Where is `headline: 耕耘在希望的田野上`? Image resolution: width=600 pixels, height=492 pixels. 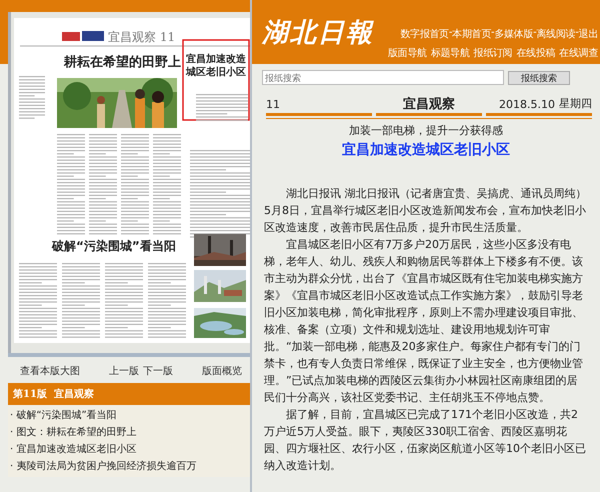 headline: 耕耘在希望的田野上 is located at coordinates (122, 62).